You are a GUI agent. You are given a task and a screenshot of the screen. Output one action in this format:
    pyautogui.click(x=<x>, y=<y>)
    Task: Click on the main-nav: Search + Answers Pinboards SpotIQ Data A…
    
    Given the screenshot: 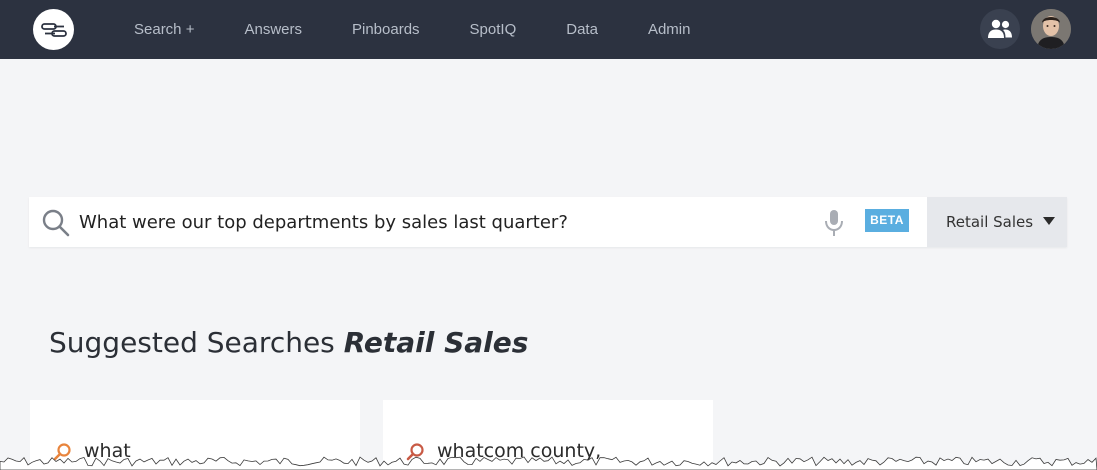 What is the action you would take?
    pyautogui.click(x=412, y=29)
    